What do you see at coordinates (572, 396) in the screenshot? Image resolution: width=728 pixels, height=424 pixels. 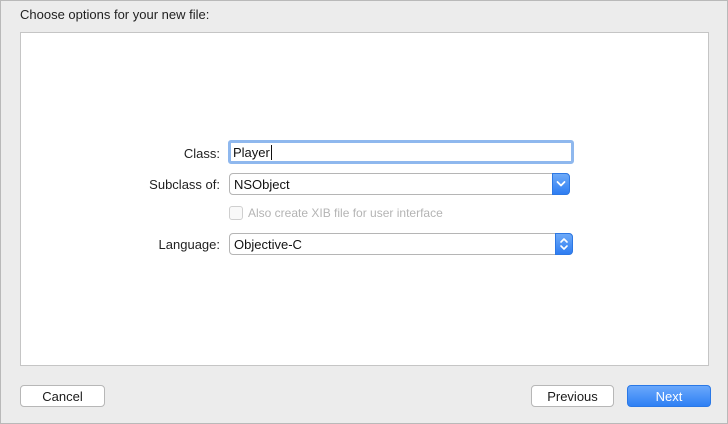 I see `previous-button: Previous` at bounding box center [572, 396].